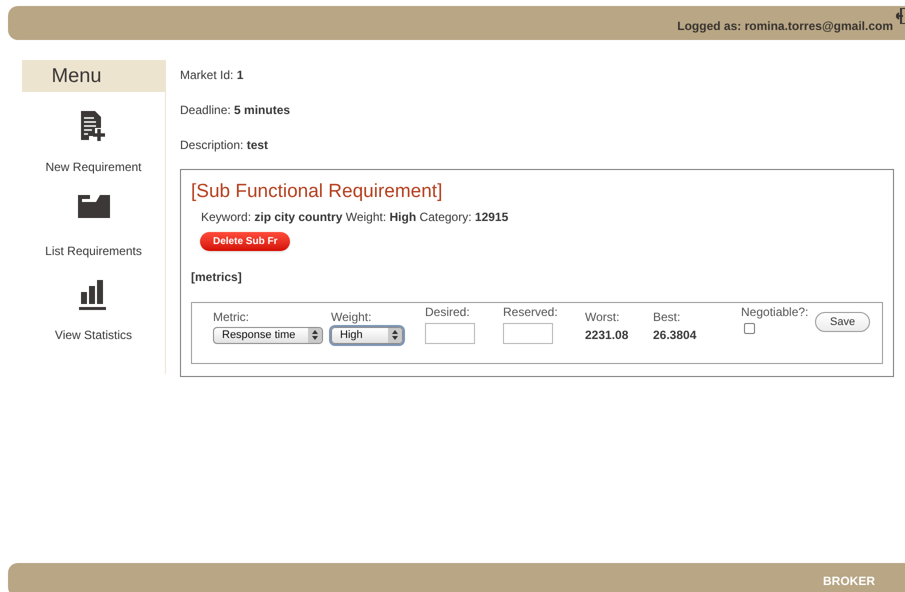  I want to click on best-value: 26.3804, so click(675, 335).